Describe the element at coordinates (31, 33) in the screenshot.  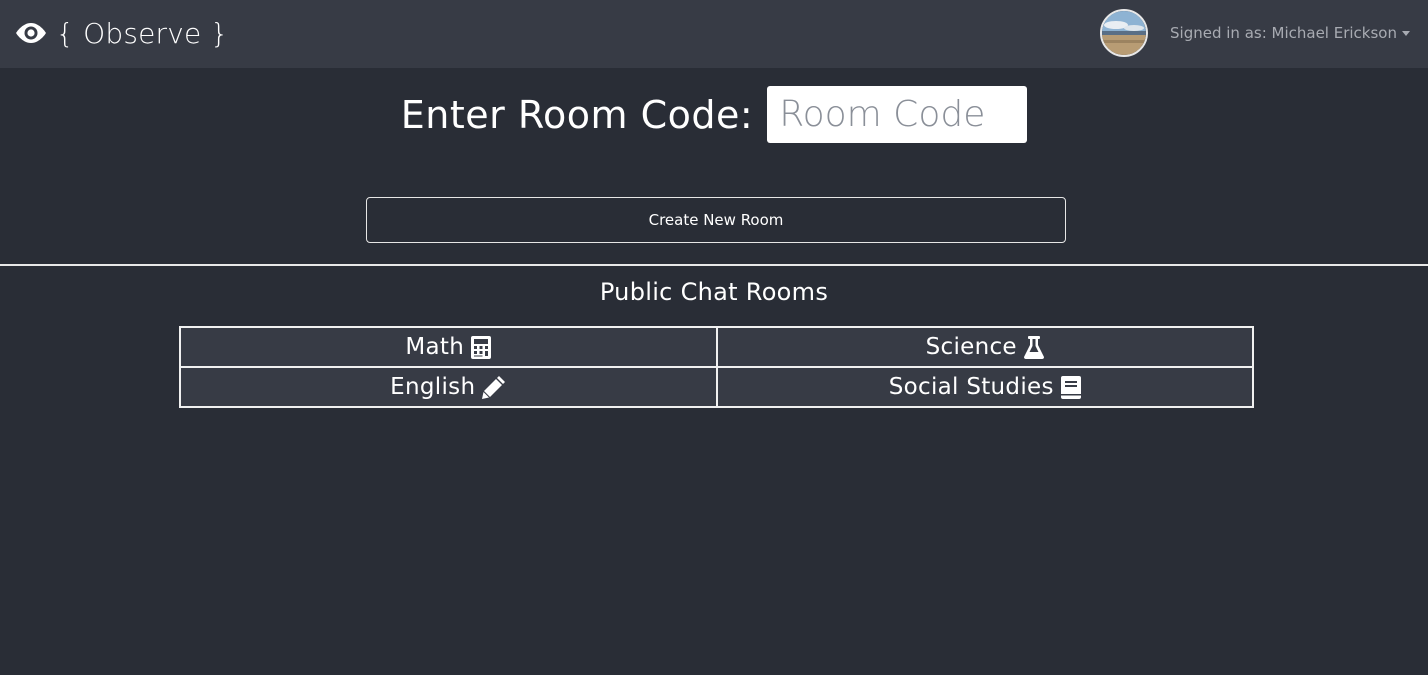
I see `eye-icon` at that location.